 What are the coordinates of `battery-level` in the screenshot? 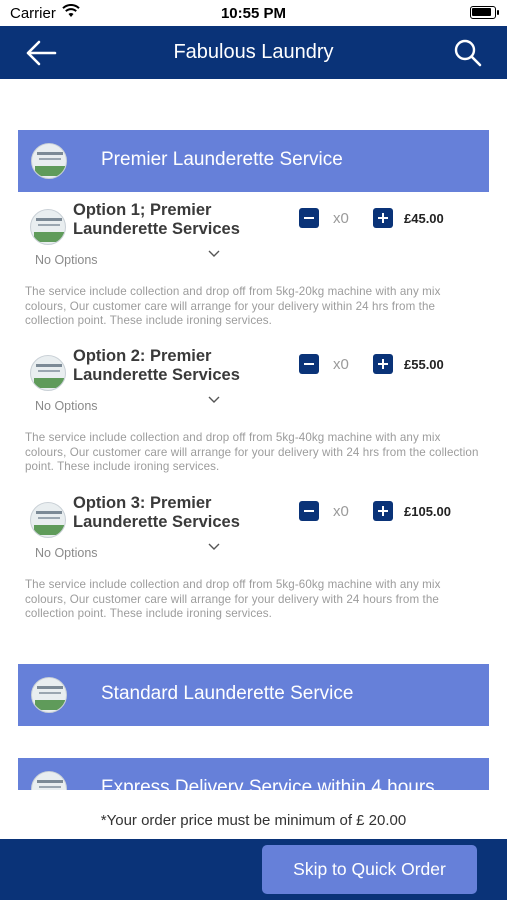 It's located at (481, 12).